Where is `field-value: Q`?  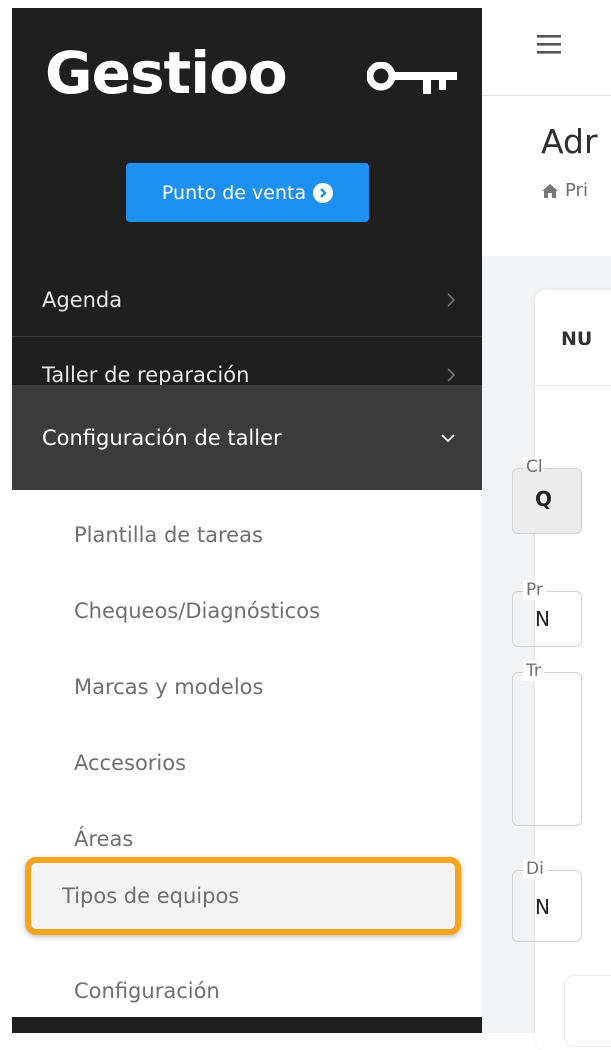
field-value: Q is located at coordinates (544, 499).